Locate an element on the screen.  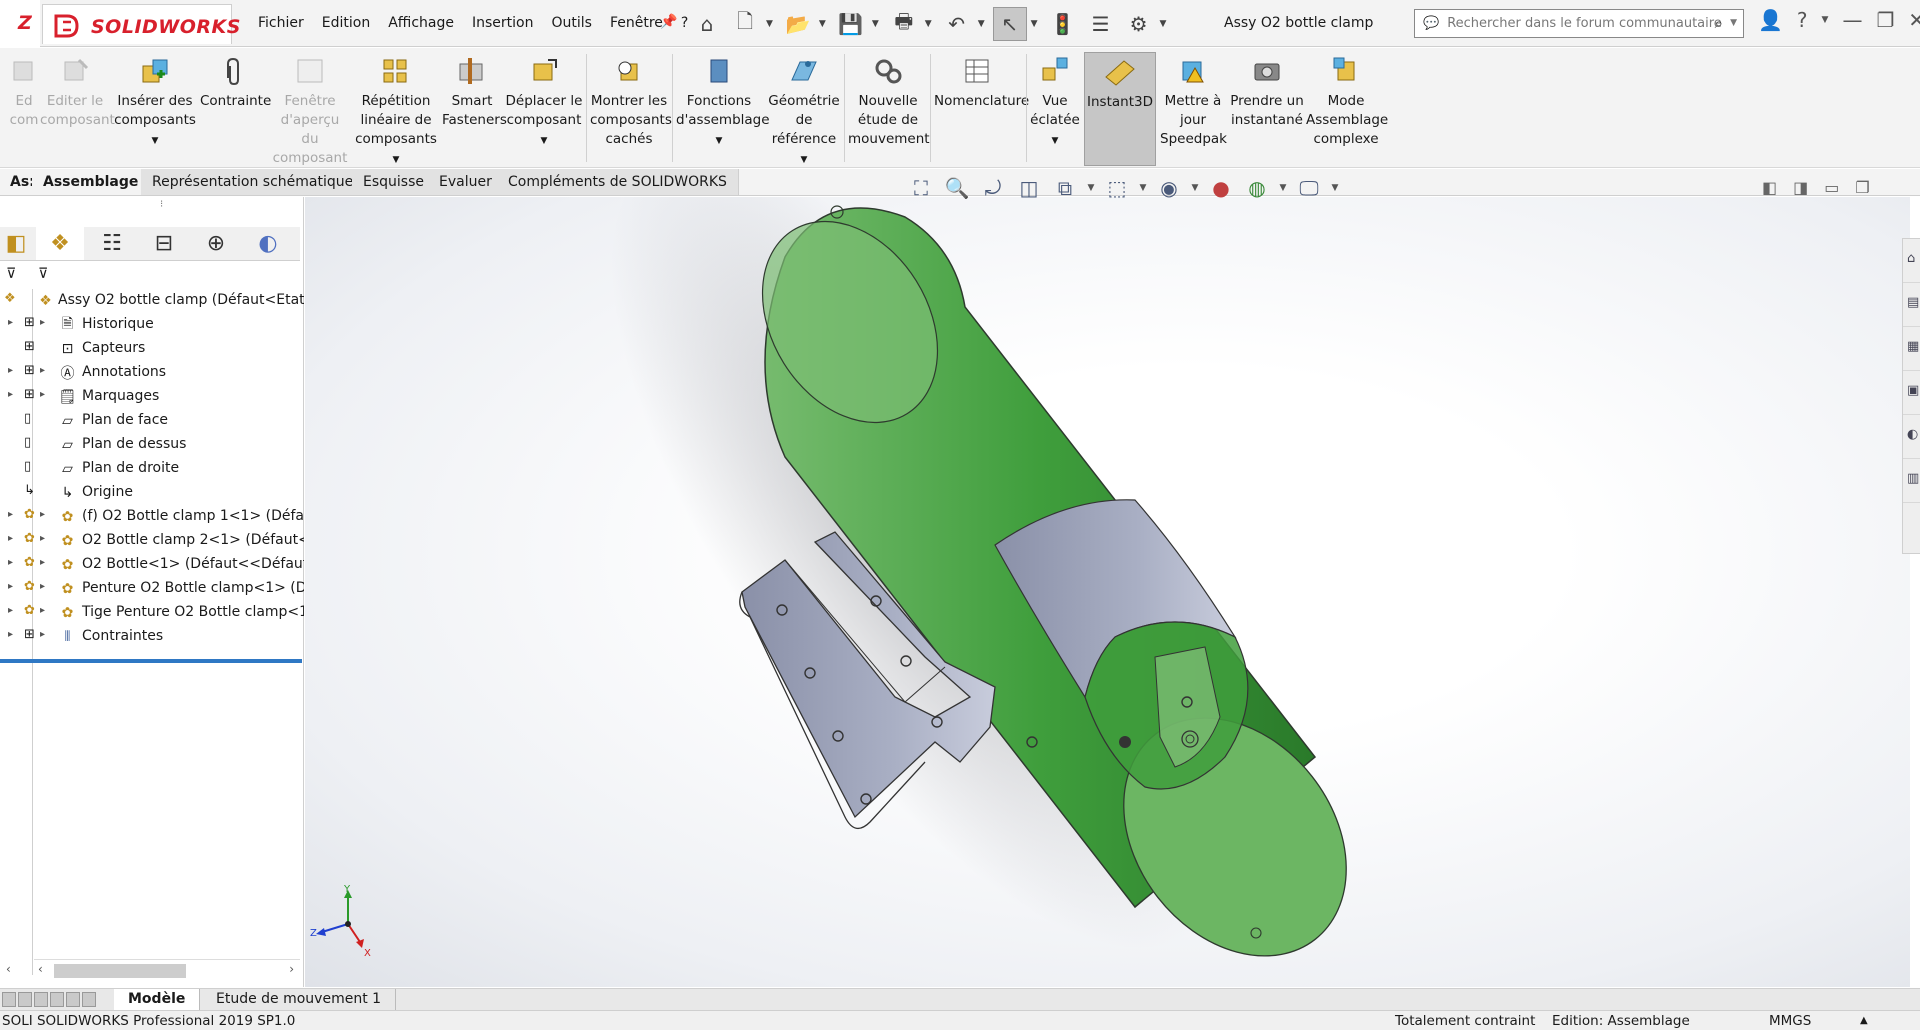
tree-item-contraintes: ▸ ⊞ ▸ ⫴ Contraintes is located at coordinates (152, 637).